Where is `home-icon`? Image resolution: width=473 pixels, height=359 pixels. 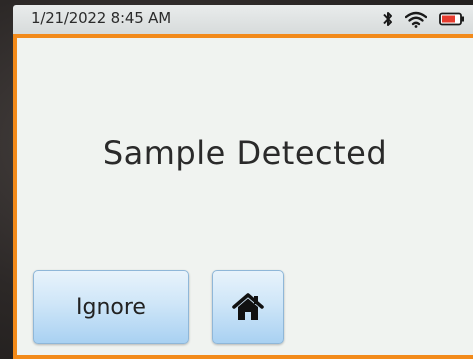
home-icon is located at coordinates (248, 307).